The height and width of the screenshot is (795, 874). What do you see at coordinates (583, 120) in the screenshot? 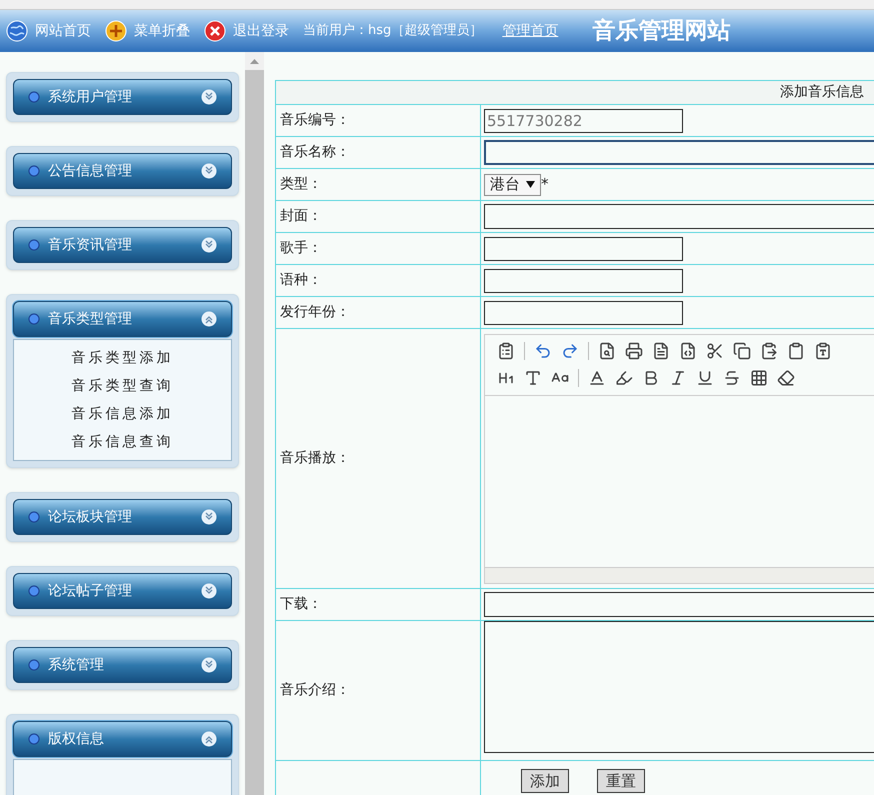
I see `text-field: 5517730282` at bounding box center [583, 120].